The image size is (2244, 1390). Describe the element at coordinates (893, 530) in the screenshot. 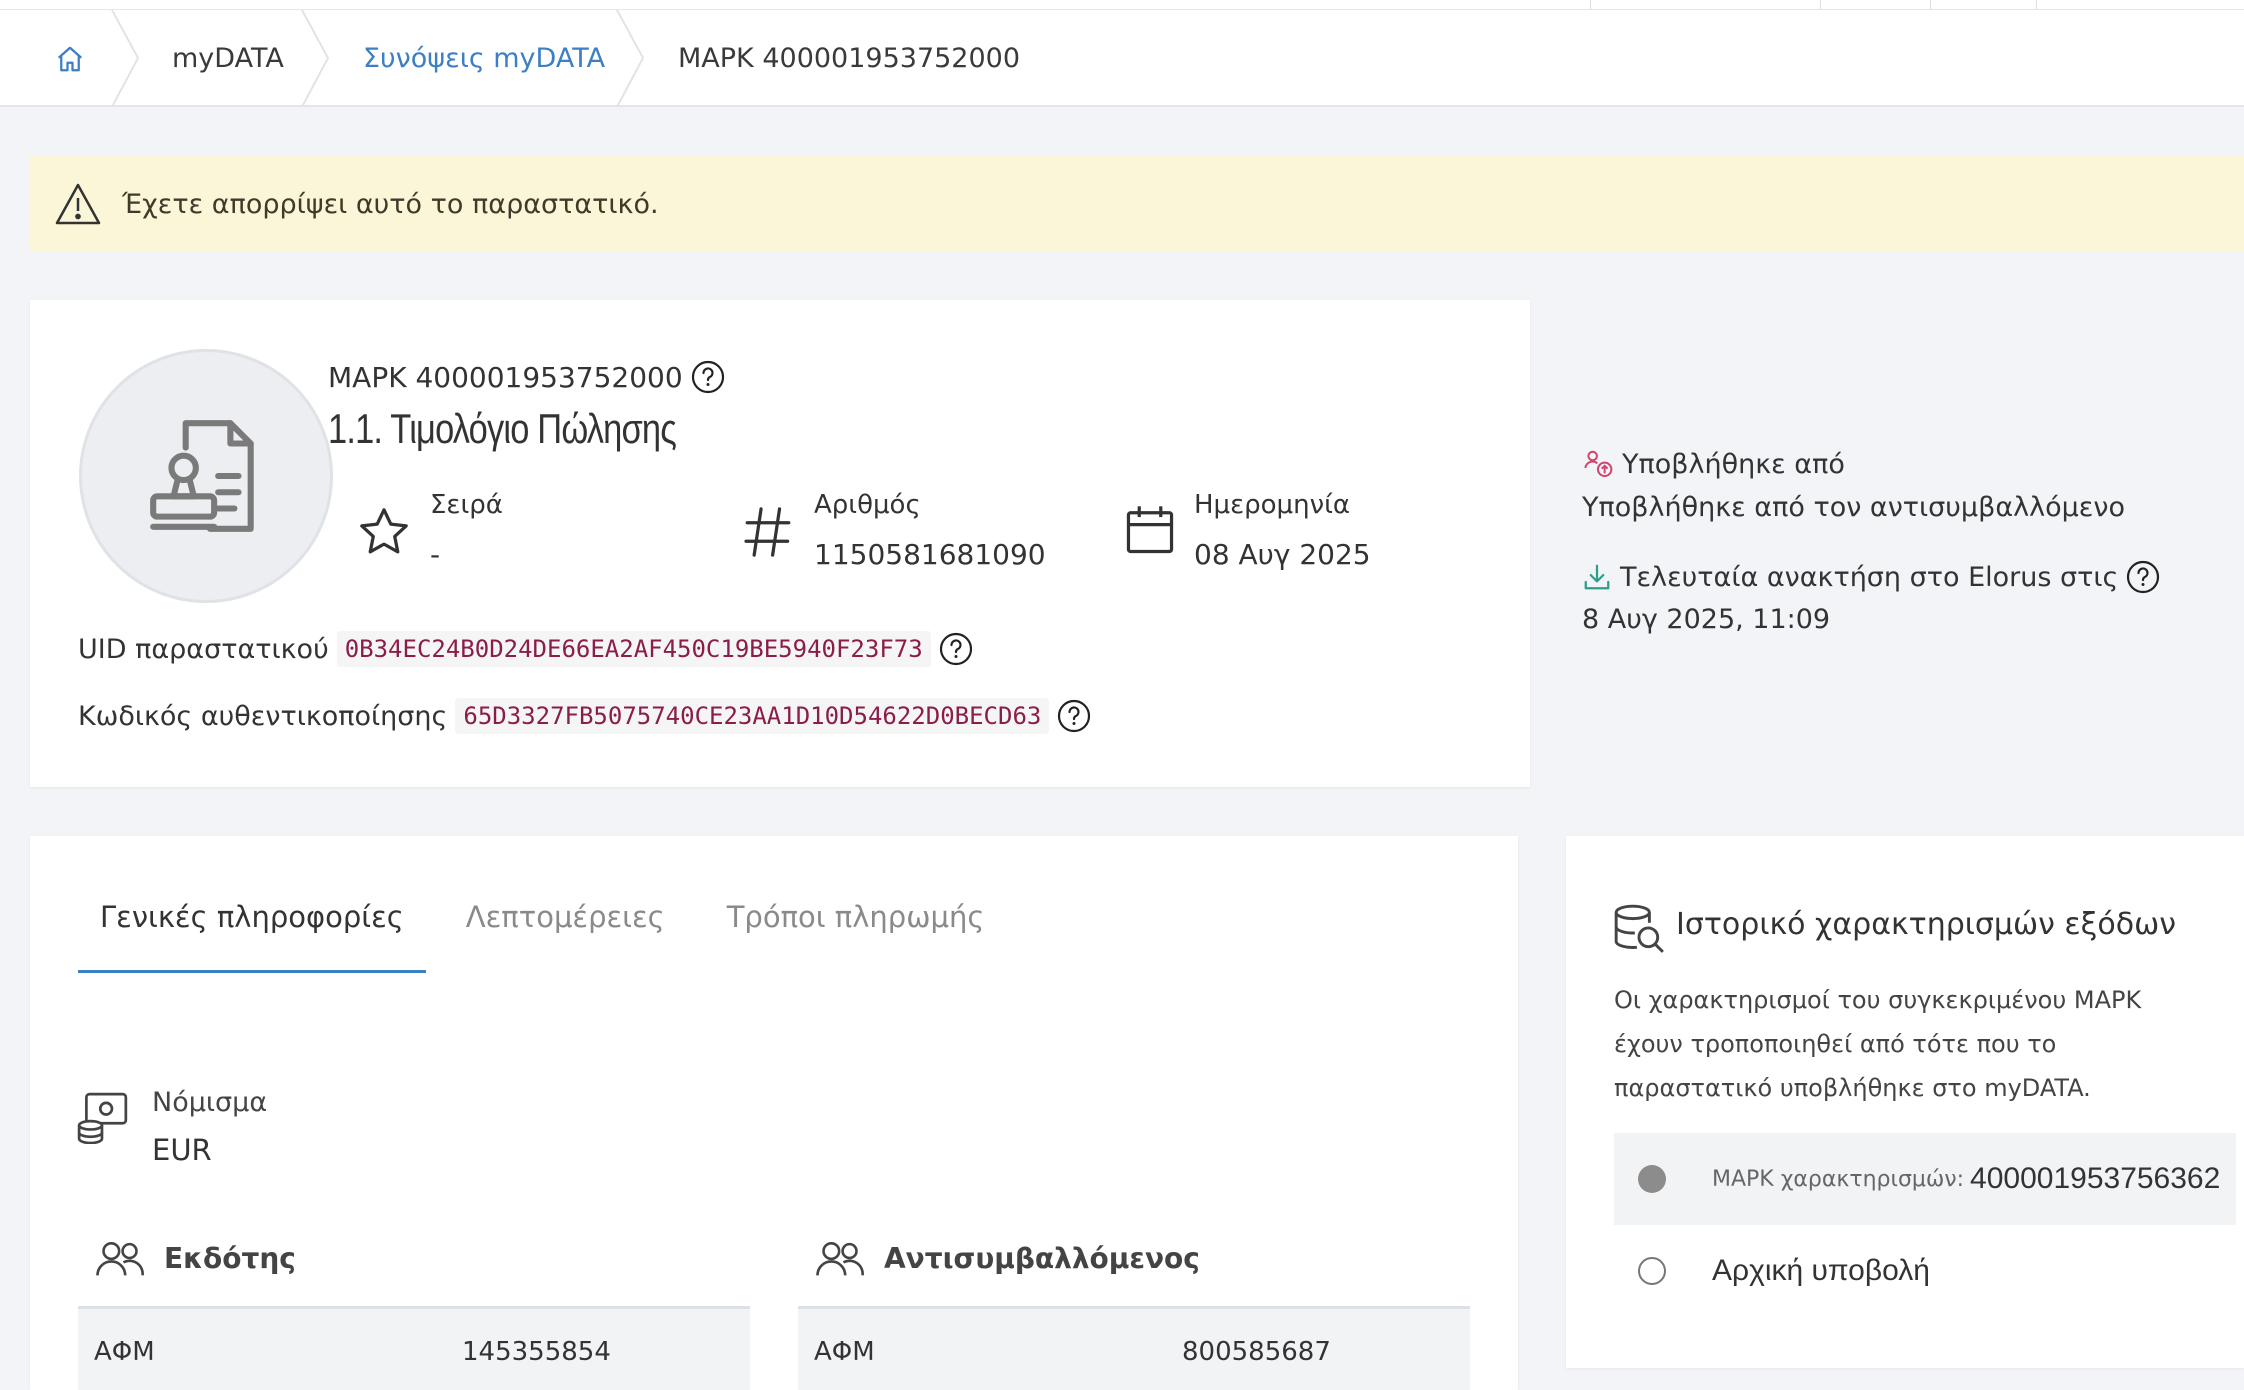

I see `number-field: Αριθμός 1150581681090` at that location.